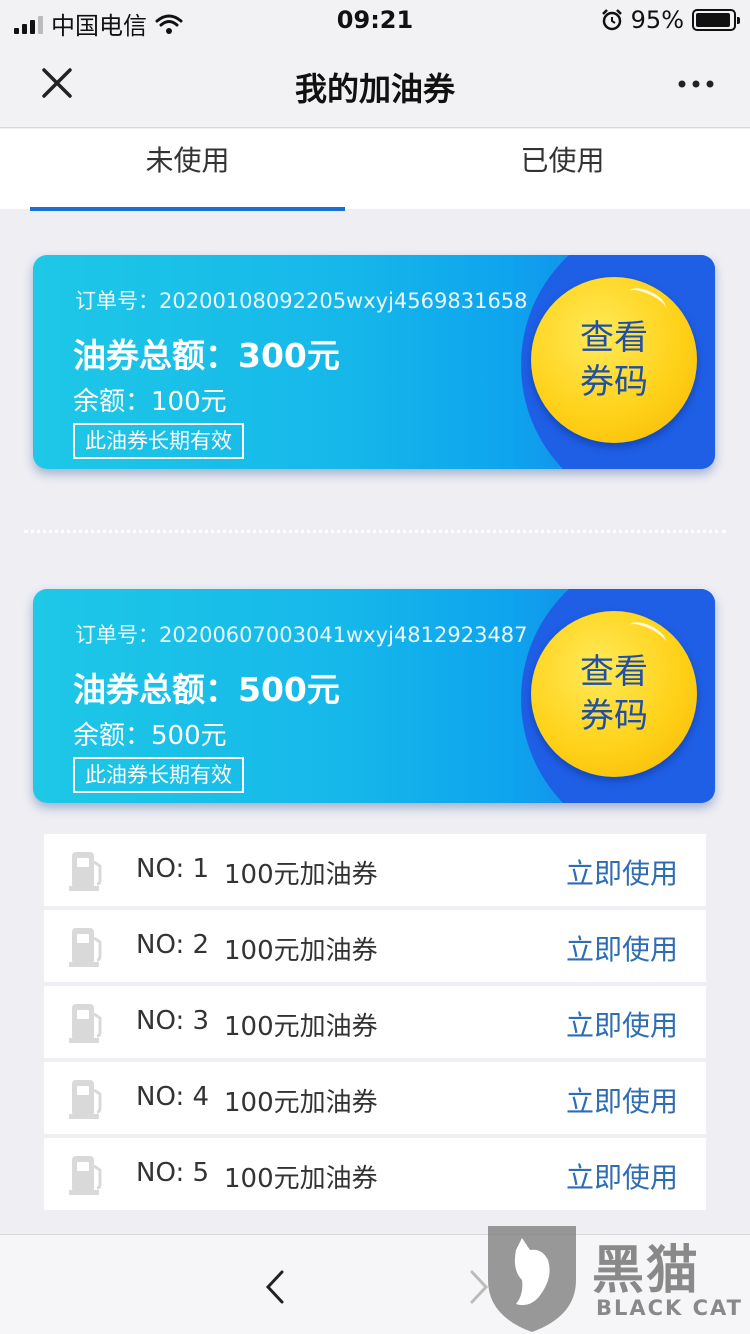 The image size is (750, 1334). What do you see at coordinates (206, 355) in the screenshot?
I see `coupon-total: 油券总额：300元` at bounding box center [206, 355].